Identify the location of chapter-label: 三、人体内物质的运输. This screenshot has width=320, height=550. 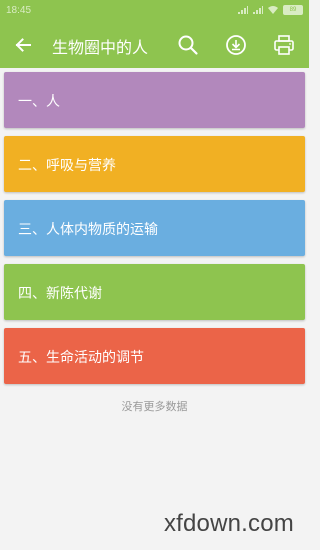
(88, 230).